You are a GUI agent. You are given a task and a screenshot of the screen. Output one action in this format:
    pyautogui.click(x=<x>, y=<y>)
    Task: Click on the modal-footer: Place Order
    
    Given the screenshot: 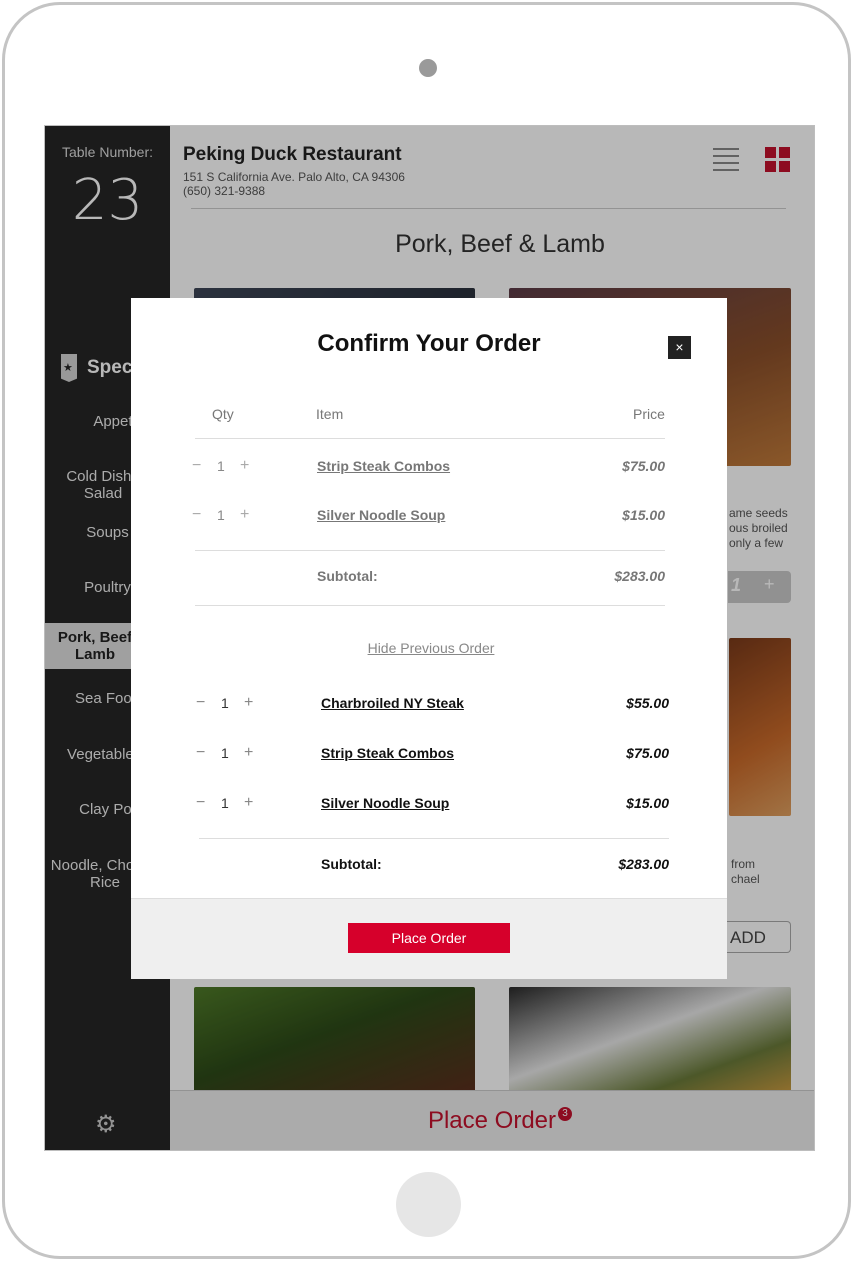 What is the action you would take?
    pyautogui.click(x=429, y=938)
    